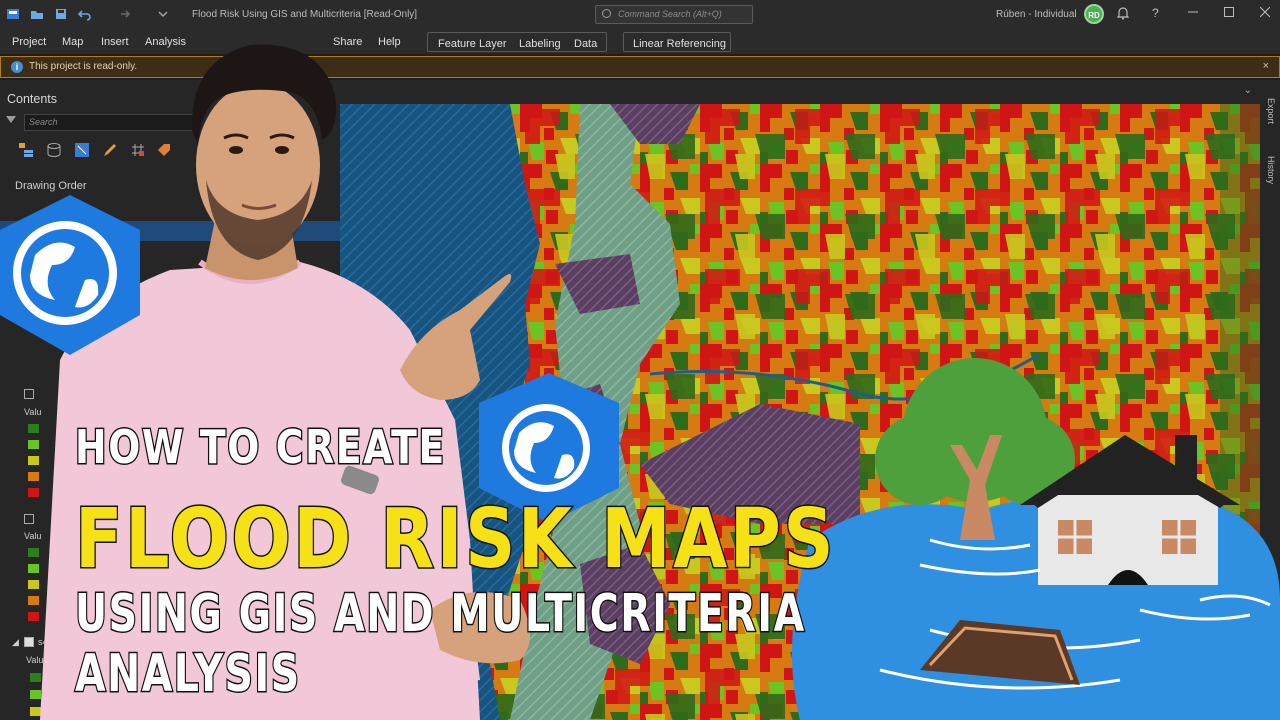  Describe the element at coordinates (1248, 90) in the screenshot. I see `chevron-down-icon: ⌄` at that location.